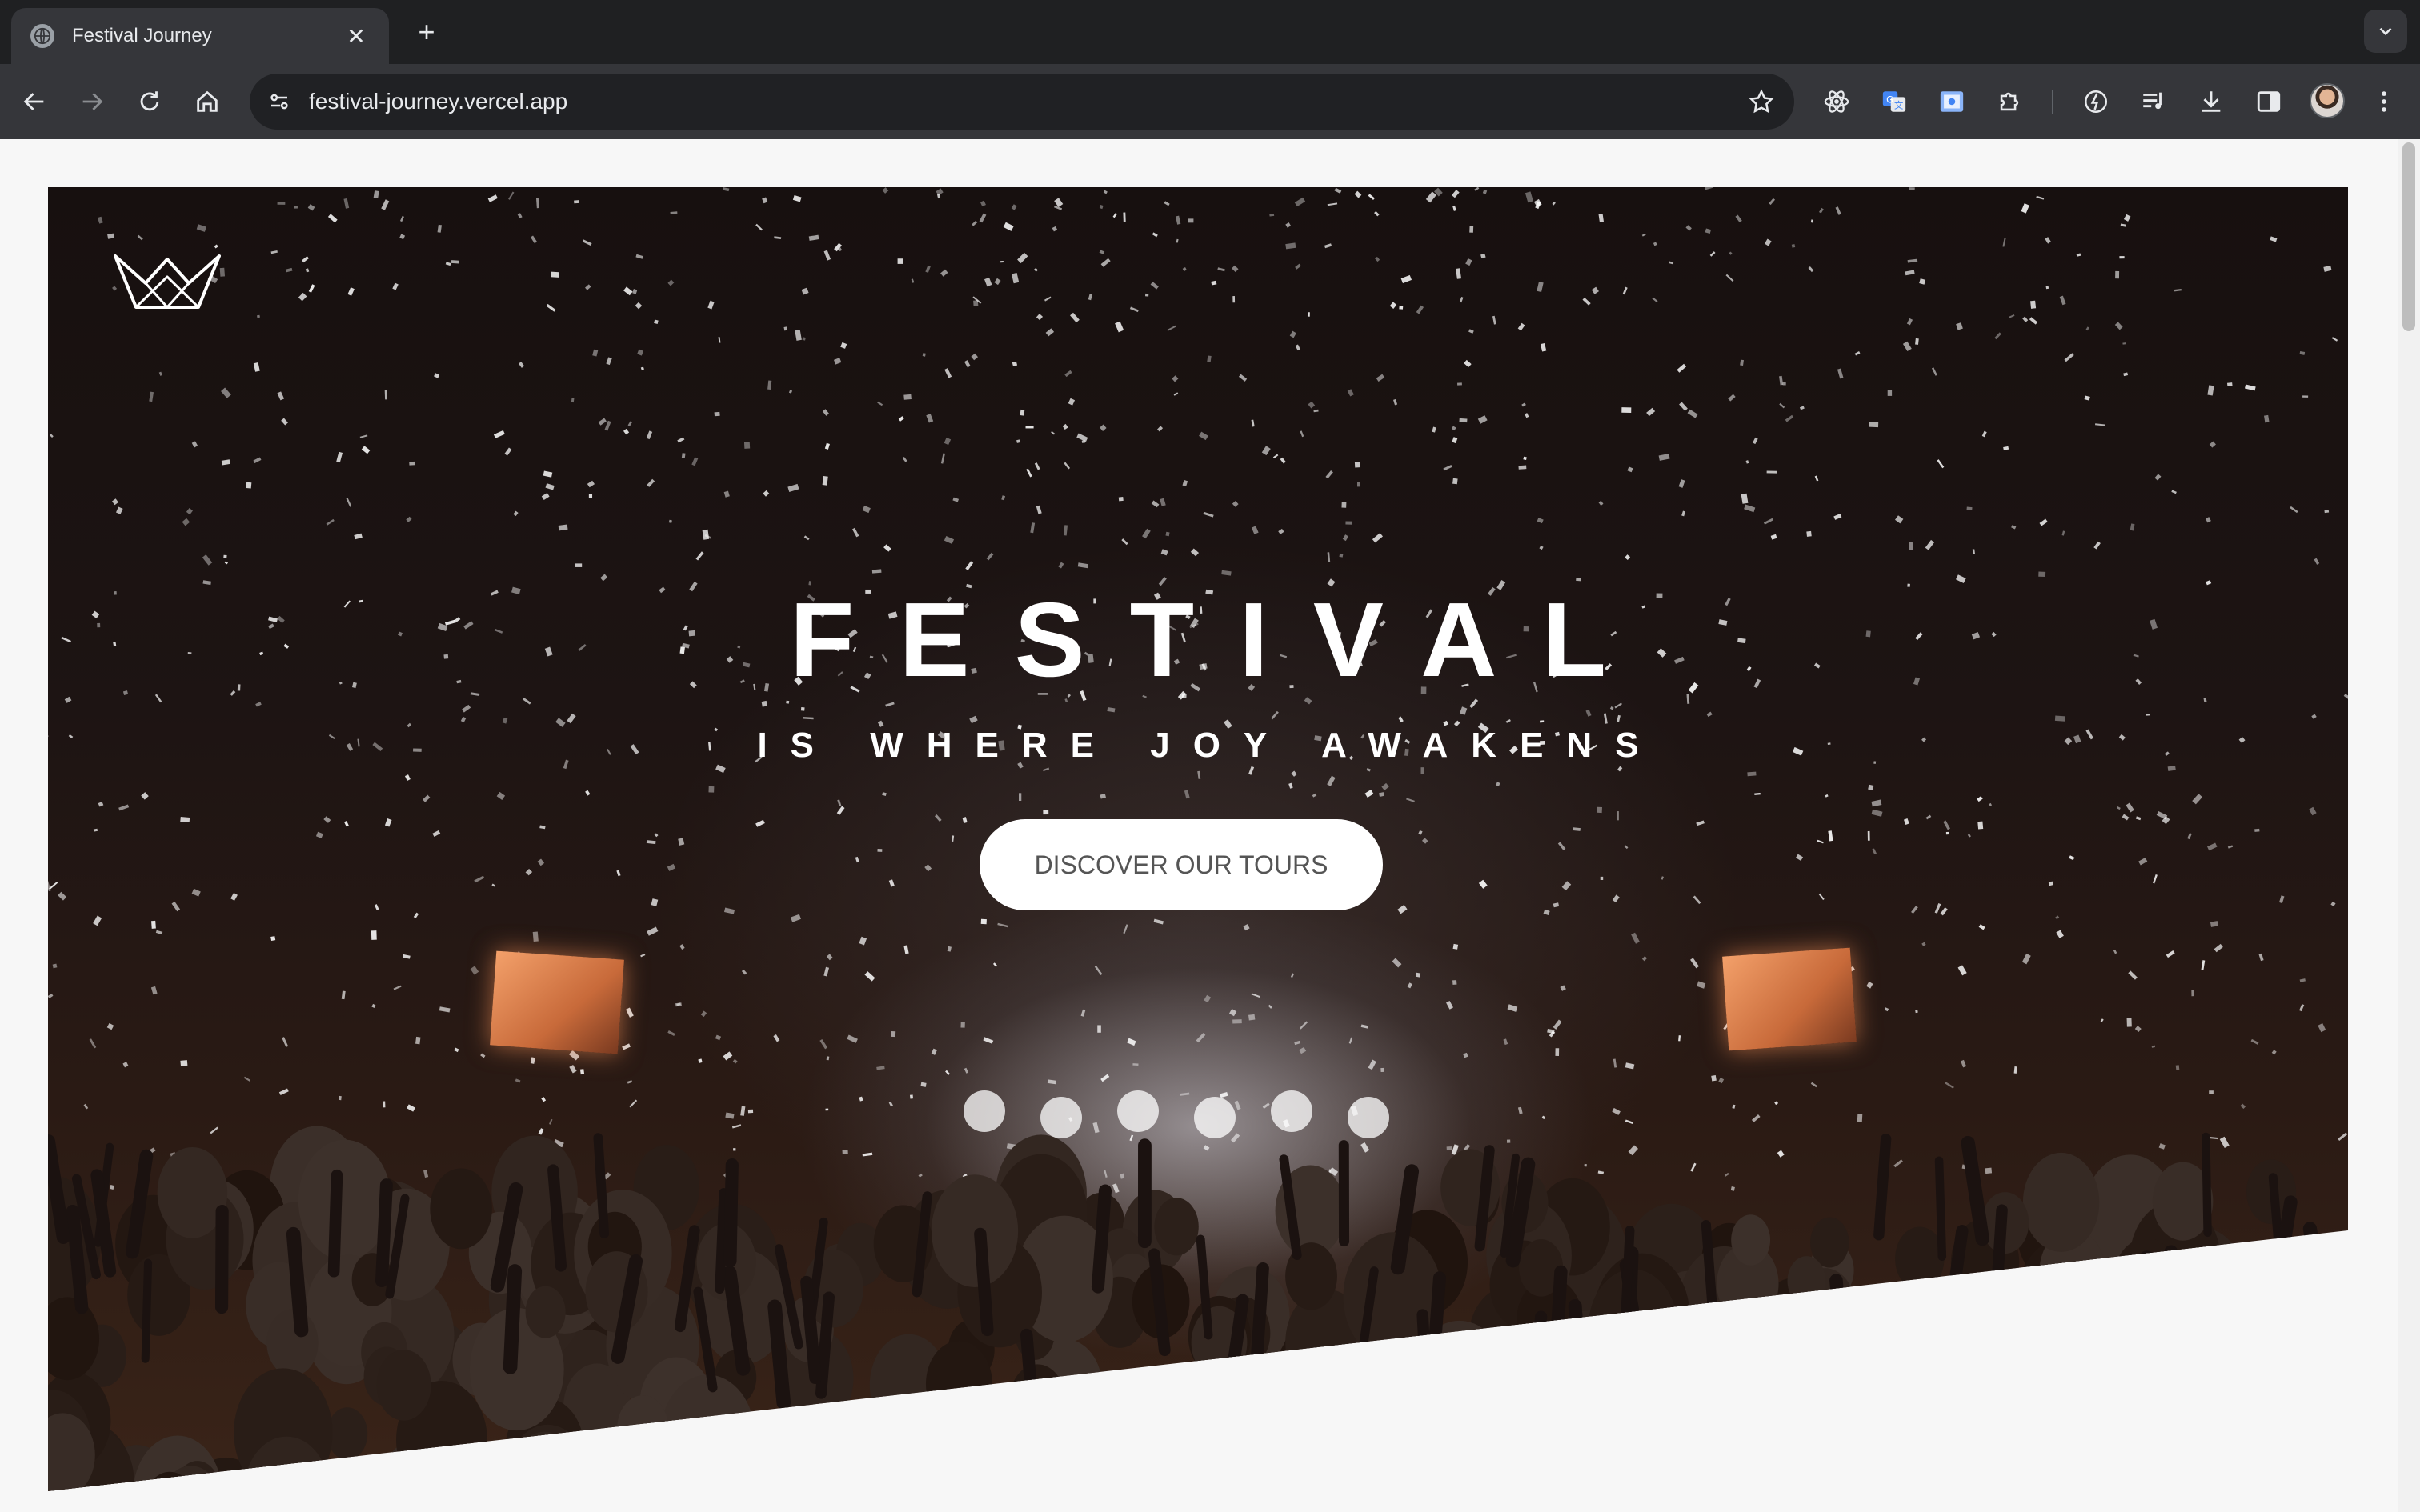 This screenshot has height=1512, width=2420. Describe the element at coordinates (2409, 825) in the screenshot. I see `scrollbar-track` at that location.